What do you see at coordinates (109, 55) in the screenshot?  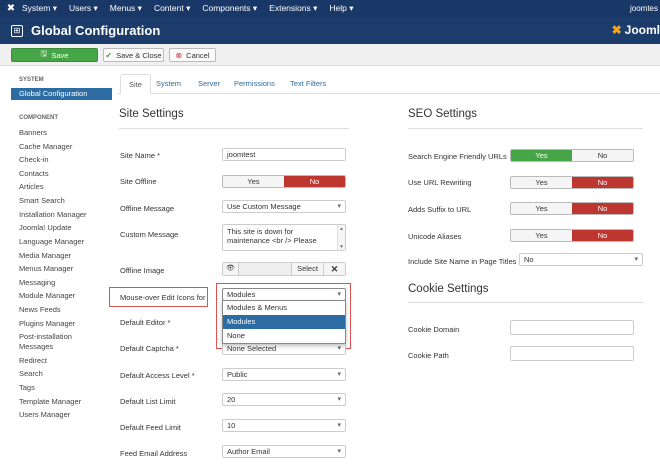 I see `check-icon: ✔` at bounding box center [109, 55].